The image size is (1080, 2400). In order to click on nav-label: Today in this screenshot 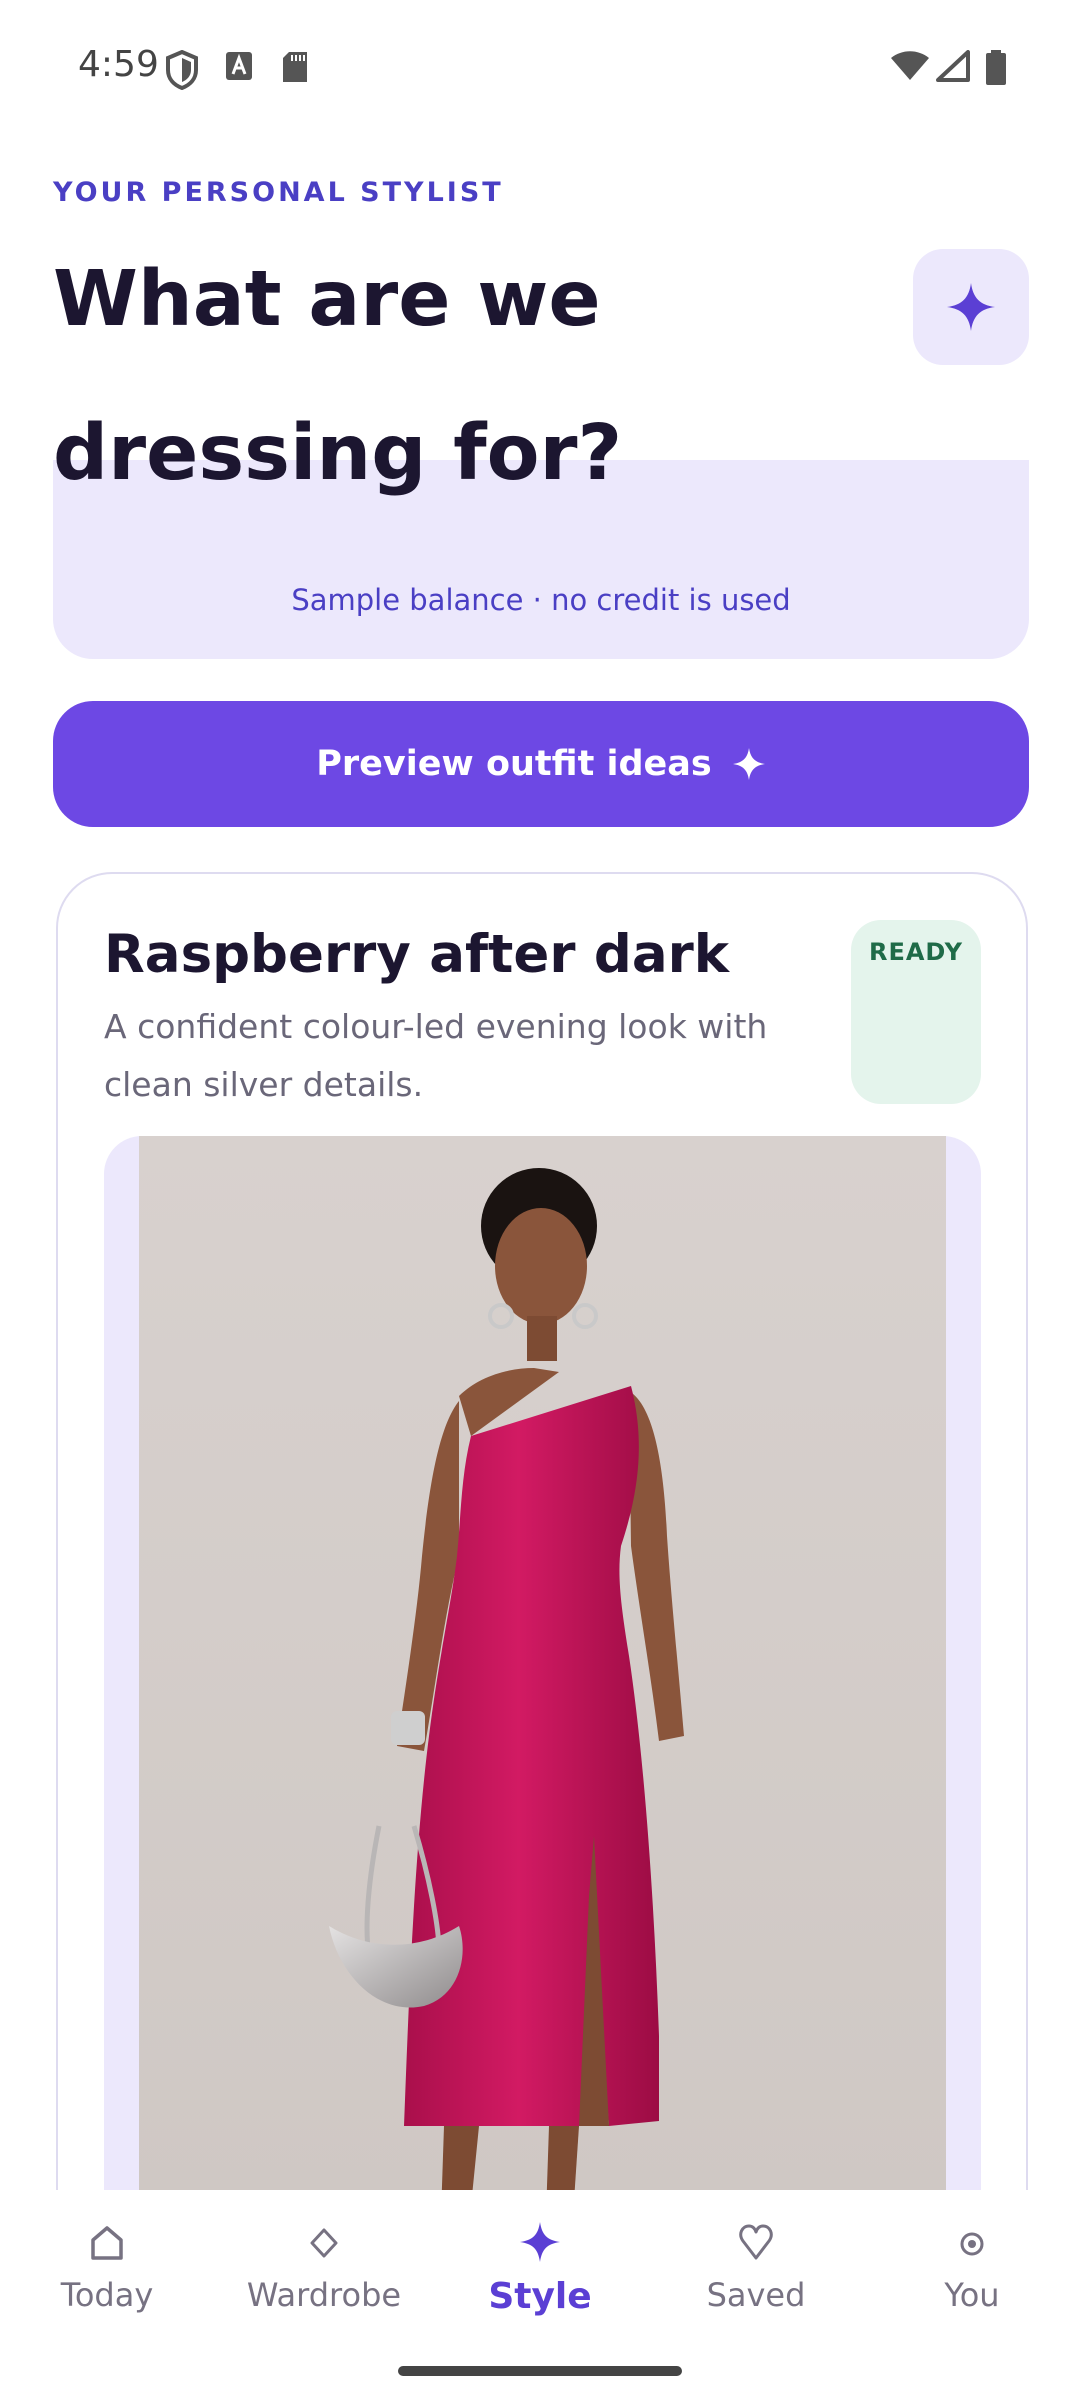, I will do `click(107, 2295)`.